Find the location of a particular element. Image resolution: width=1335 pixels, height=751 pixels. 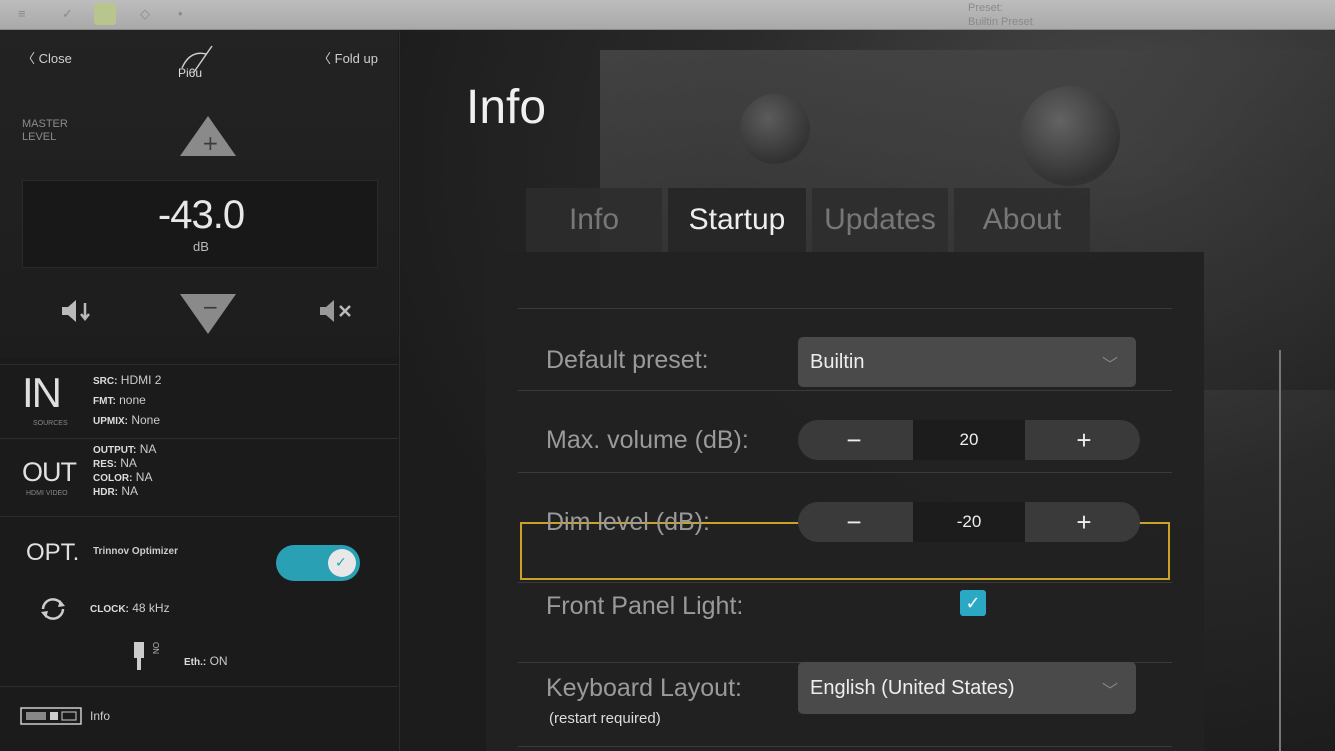

max-volume-minus-button: − is located at coordinates (854, 440).